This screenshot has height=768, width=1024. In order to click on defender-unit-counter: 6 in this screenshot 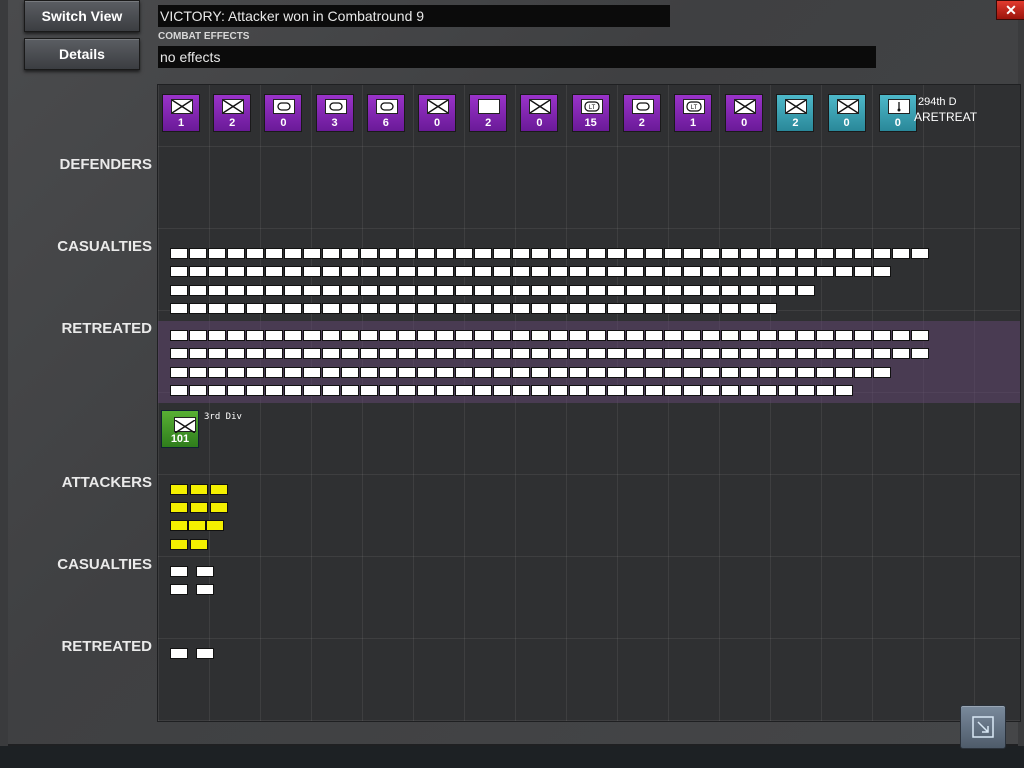, I will do `click(385, 113)`.